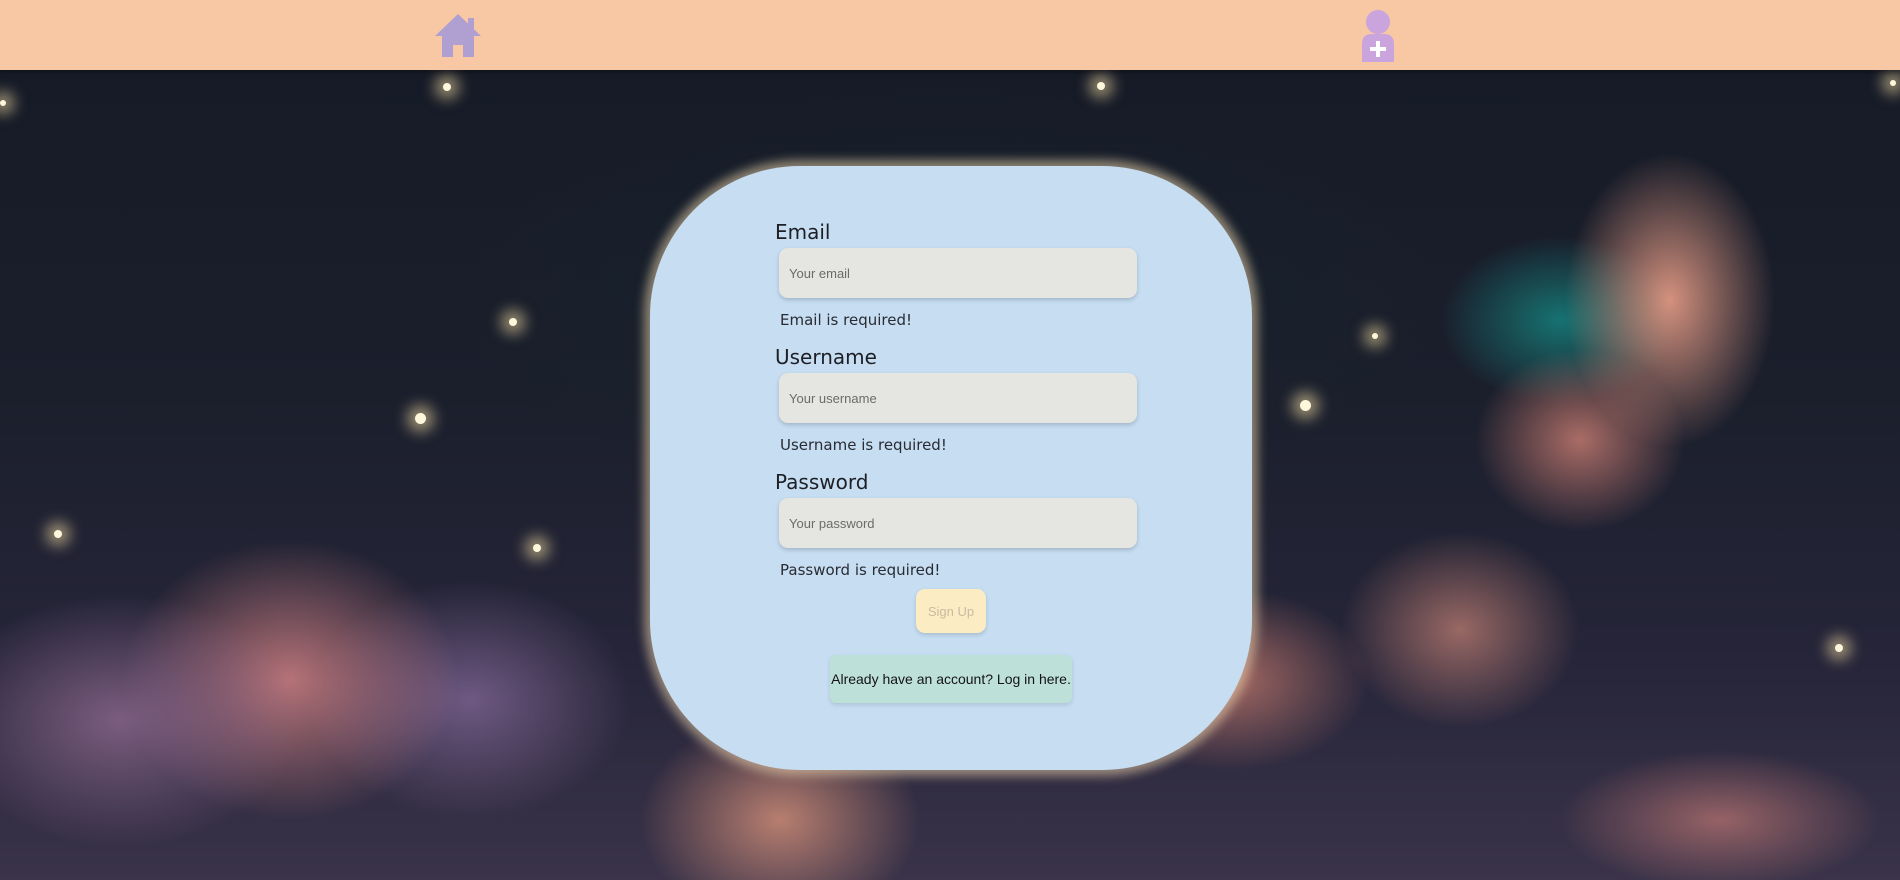  Describe the element at coordinates (951, 611) in the screenshot. I see `sign-up-button: Sign Up` at that location.